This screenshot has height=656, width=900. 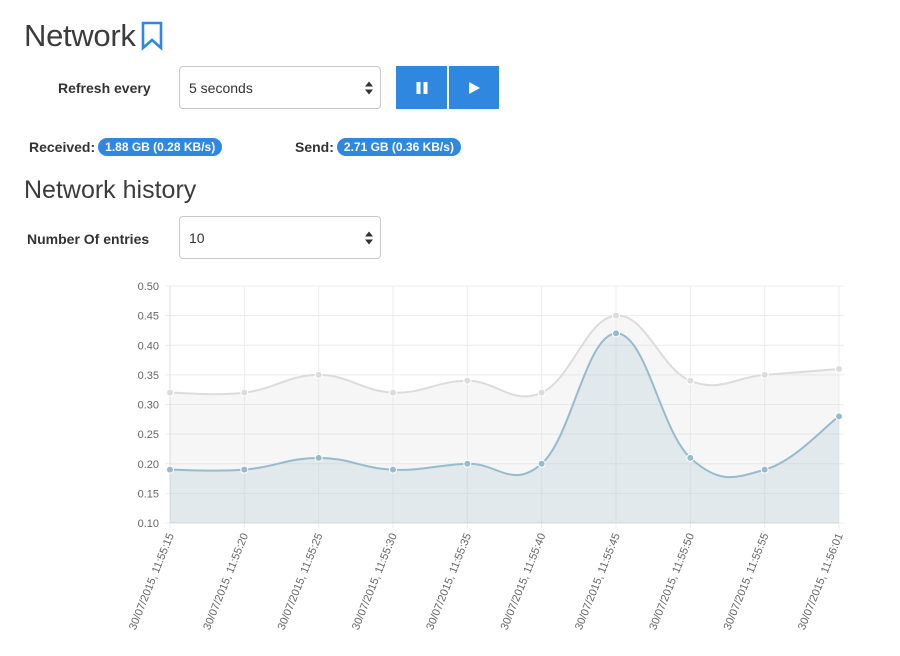 I want to click on network-history-title: Network history, so click(x=110, y=190).